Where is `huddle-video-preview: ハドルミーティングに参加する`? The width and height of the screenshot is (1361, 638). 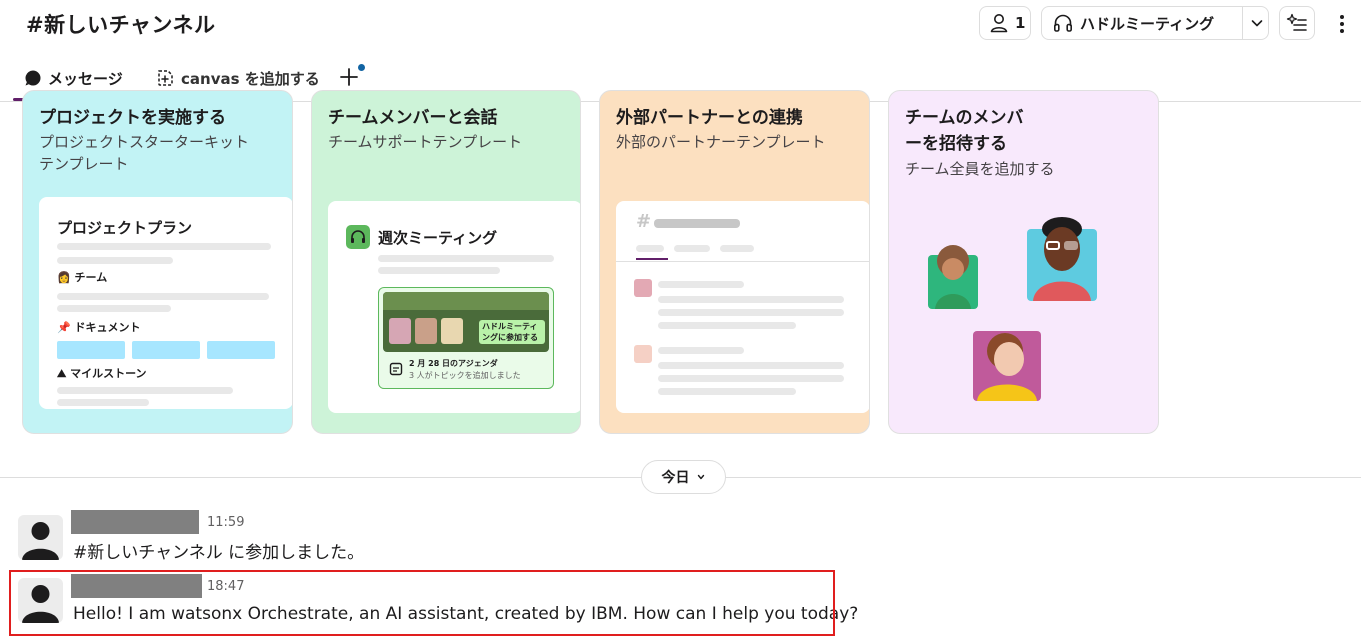
huddle-video-preview: ハドルミーティングに参加する is located at coordinates (466, 322).